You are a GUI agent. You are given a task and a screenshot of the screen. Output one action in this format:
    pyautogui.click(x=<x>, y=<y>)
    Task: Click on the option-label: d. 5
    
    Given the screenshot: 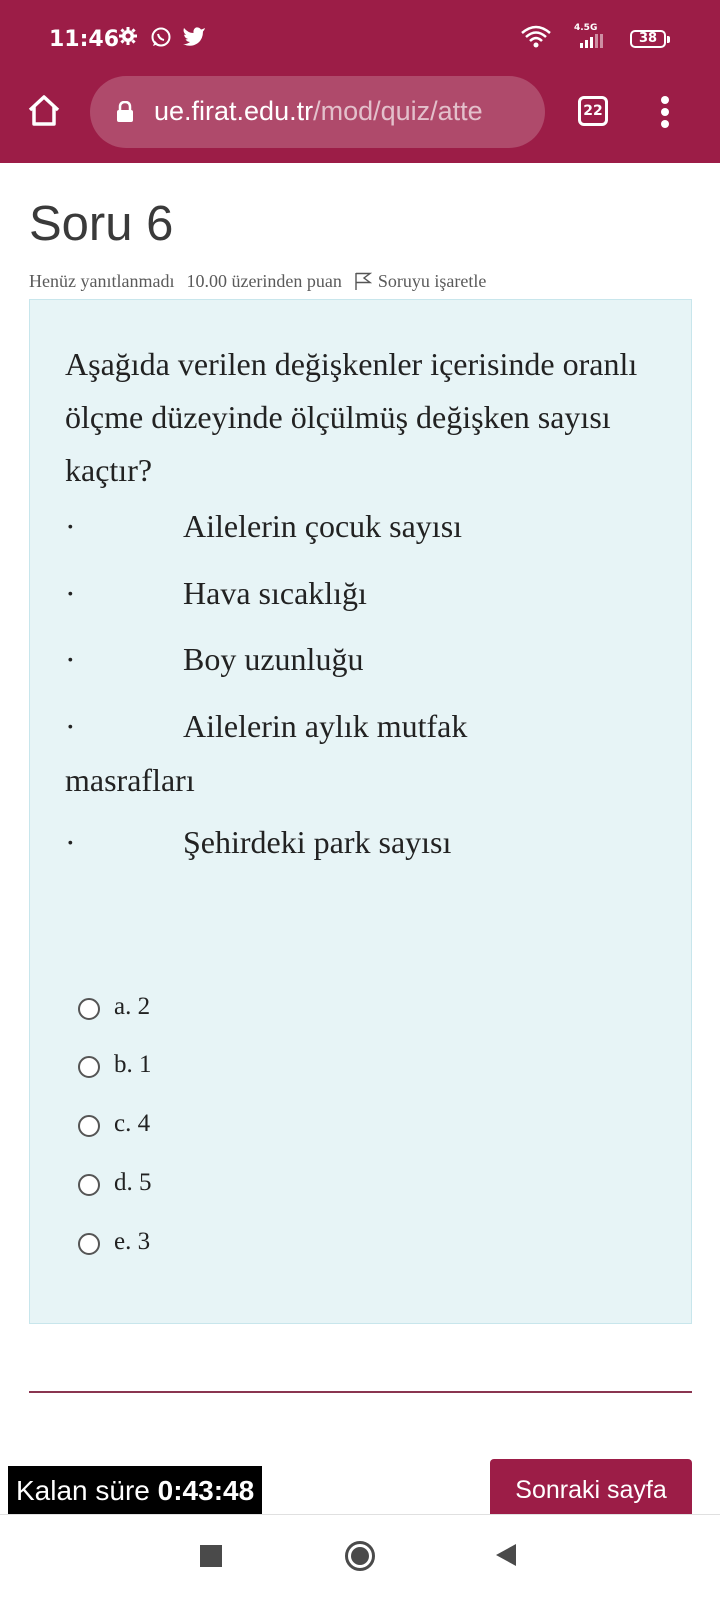 What is the action you would take?
    pyautogui.click(x=133, y=1182)
    